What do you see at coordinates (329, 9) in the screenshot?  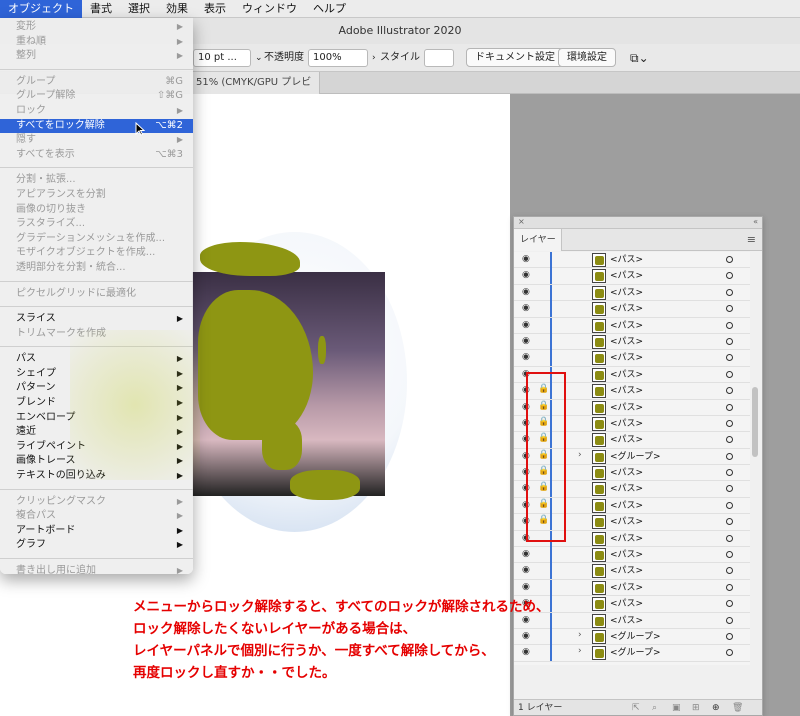 I see `menu-item: ヘルプ` at bounding box center [329, 9].